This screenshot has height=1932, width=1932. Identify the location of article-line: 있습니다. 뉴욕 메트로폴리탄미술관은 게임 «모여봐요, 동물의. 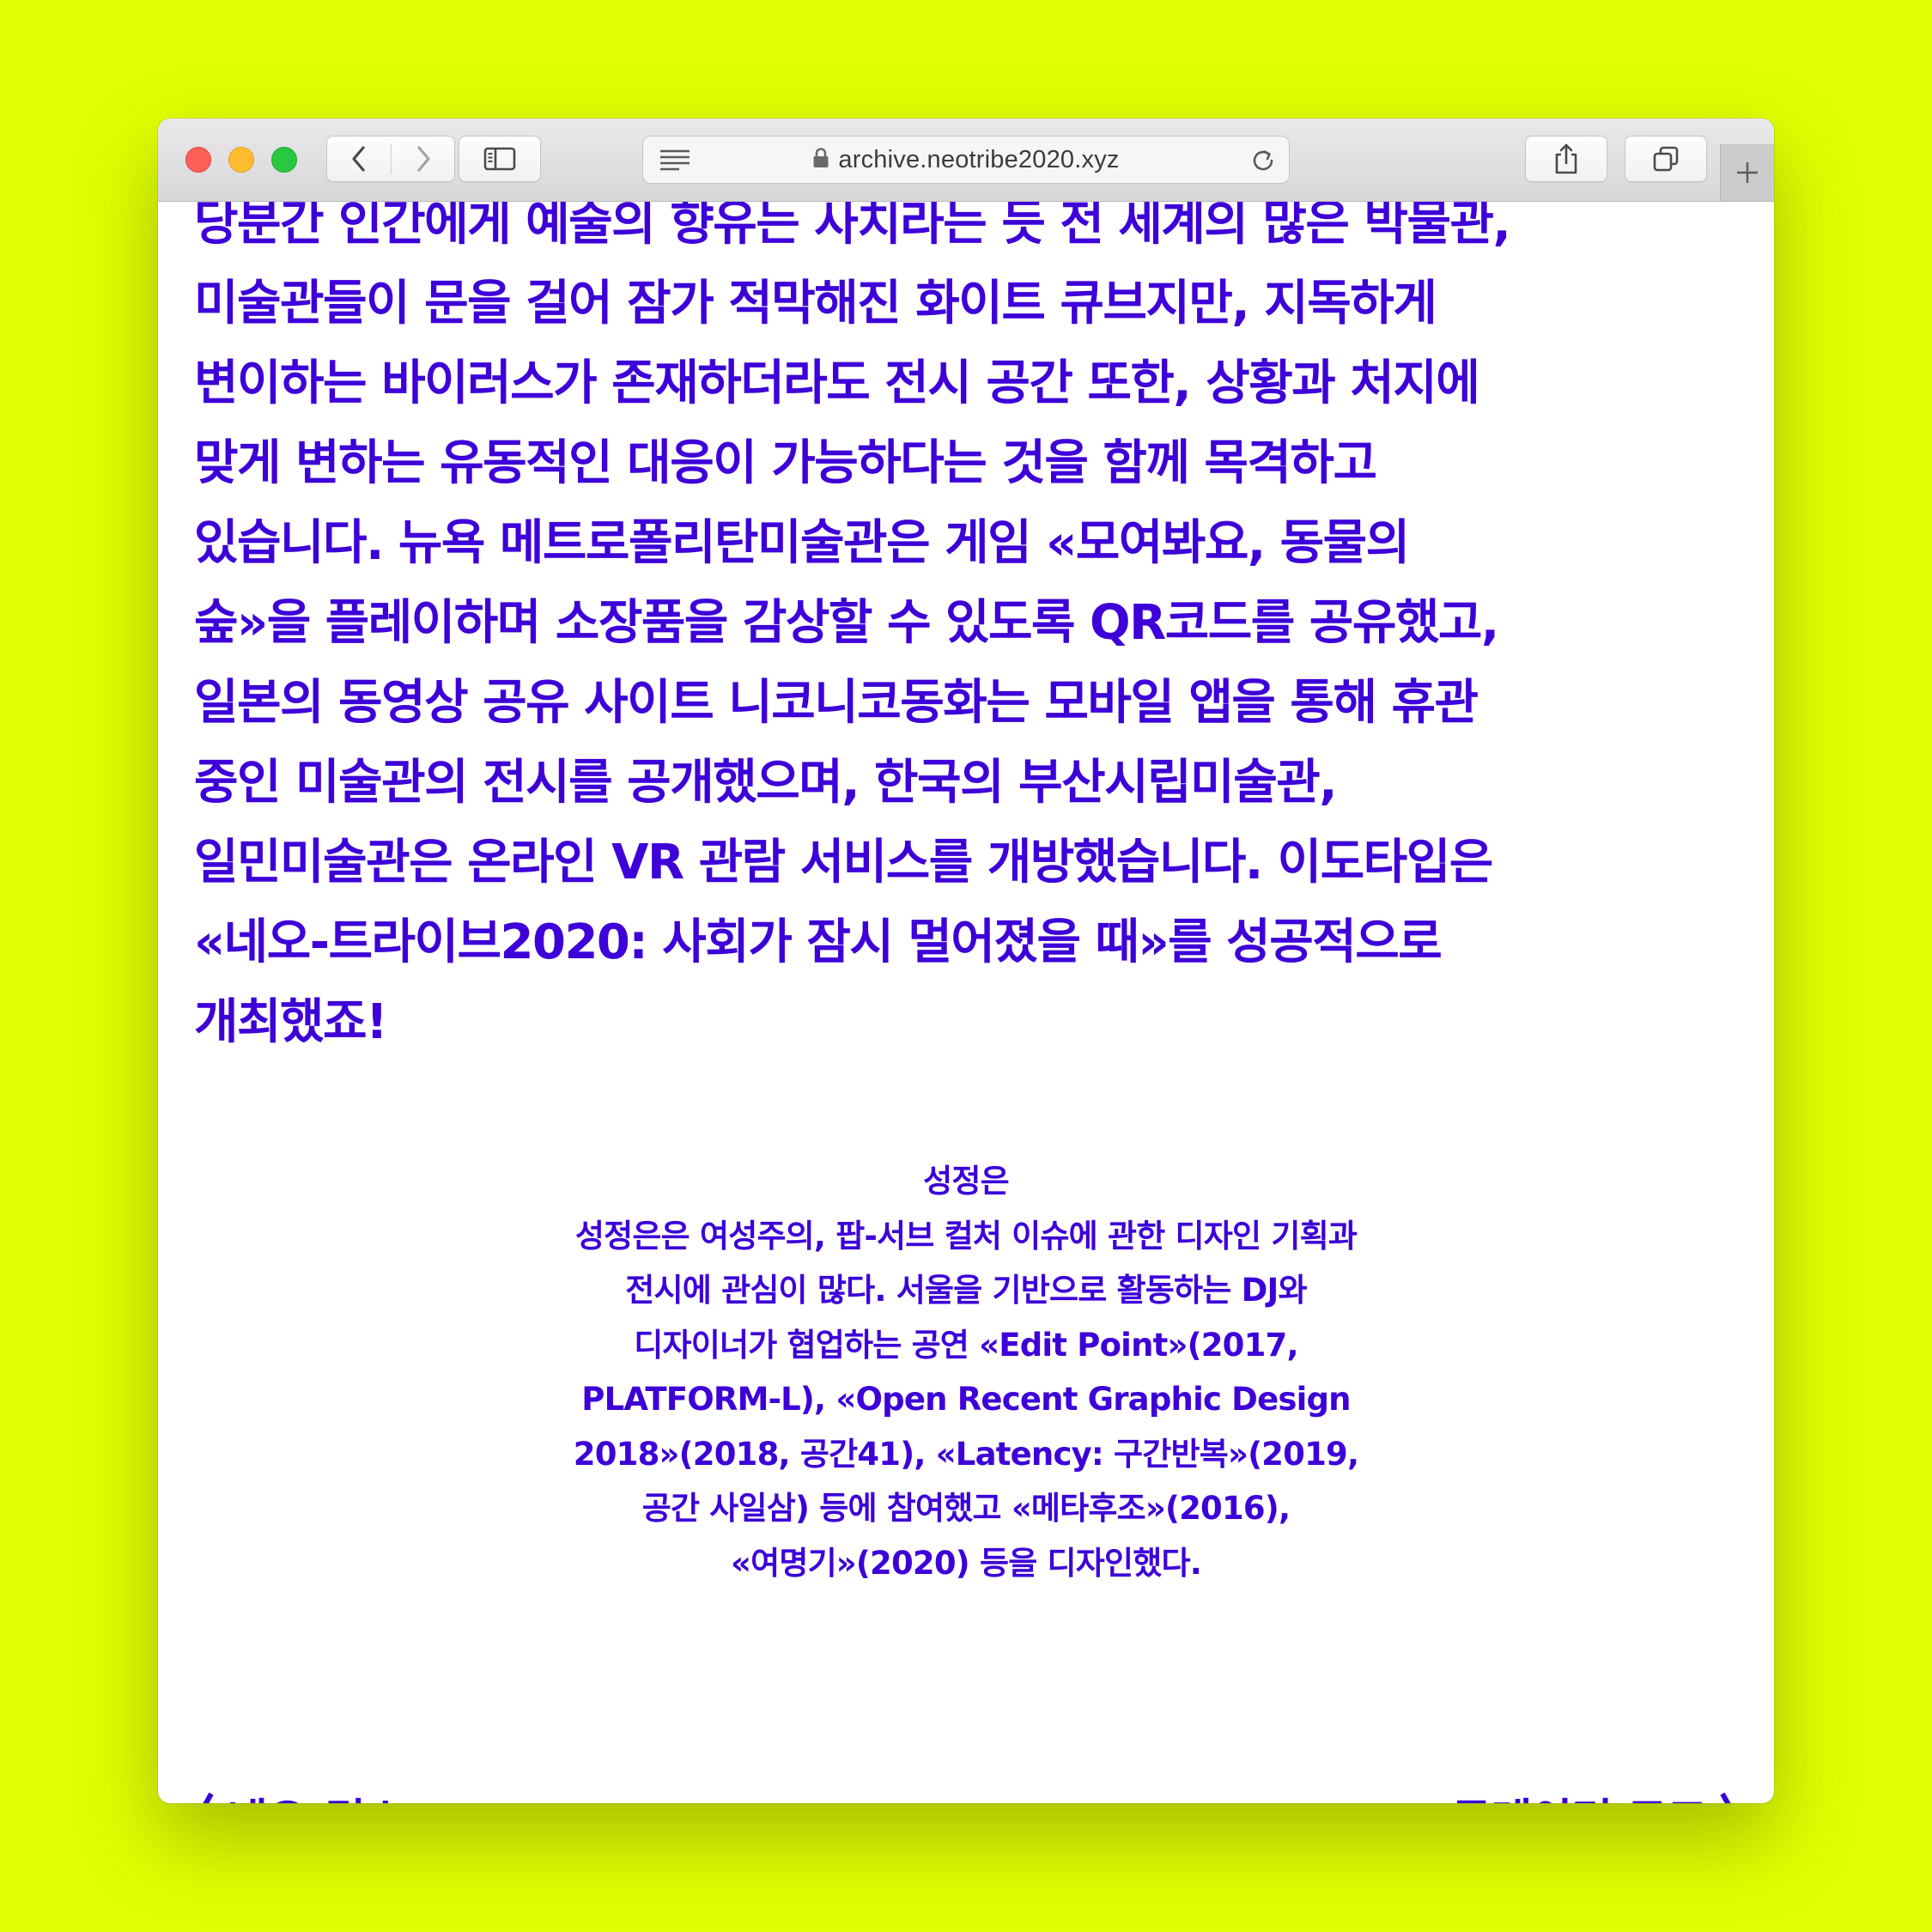
(802, 543).